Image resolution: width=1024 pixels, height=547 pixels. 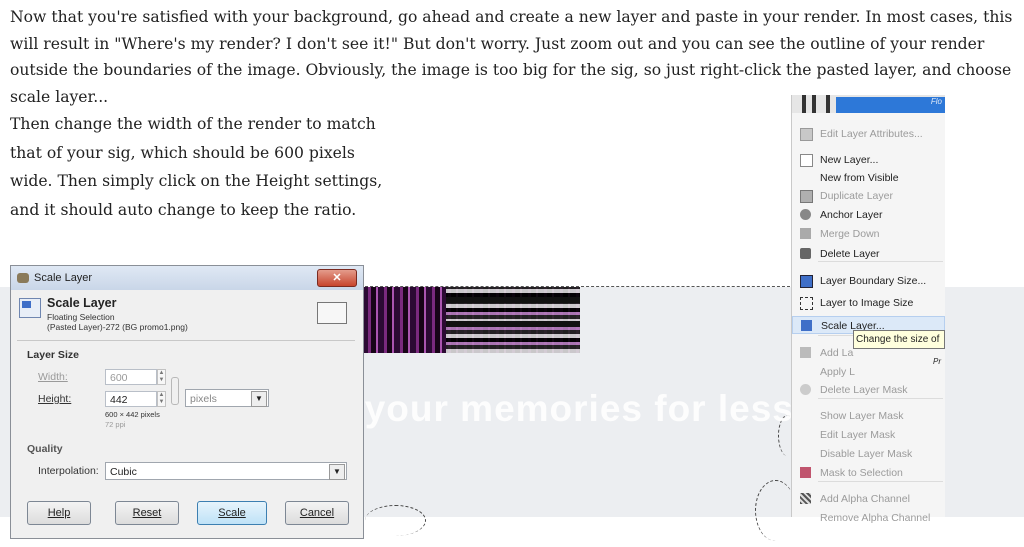 What do you see at coordinates (865, 499) in the screenshot?
I see `menu-item-label: Add Alpha Channel` at bounding box center [865, 499].